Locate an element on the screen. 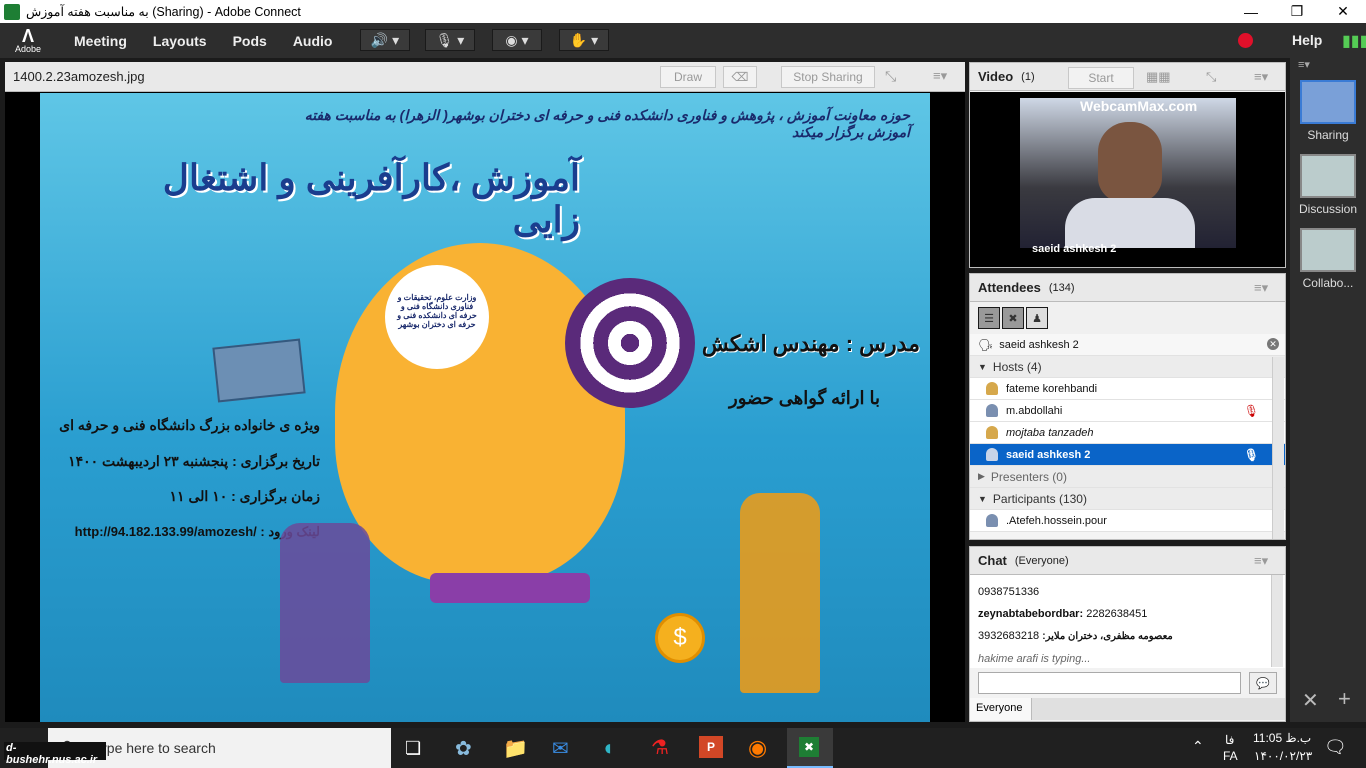 This screenshot has width=1366, height=768. list-view-icon: ☰ is located at coordinates (989, 318).